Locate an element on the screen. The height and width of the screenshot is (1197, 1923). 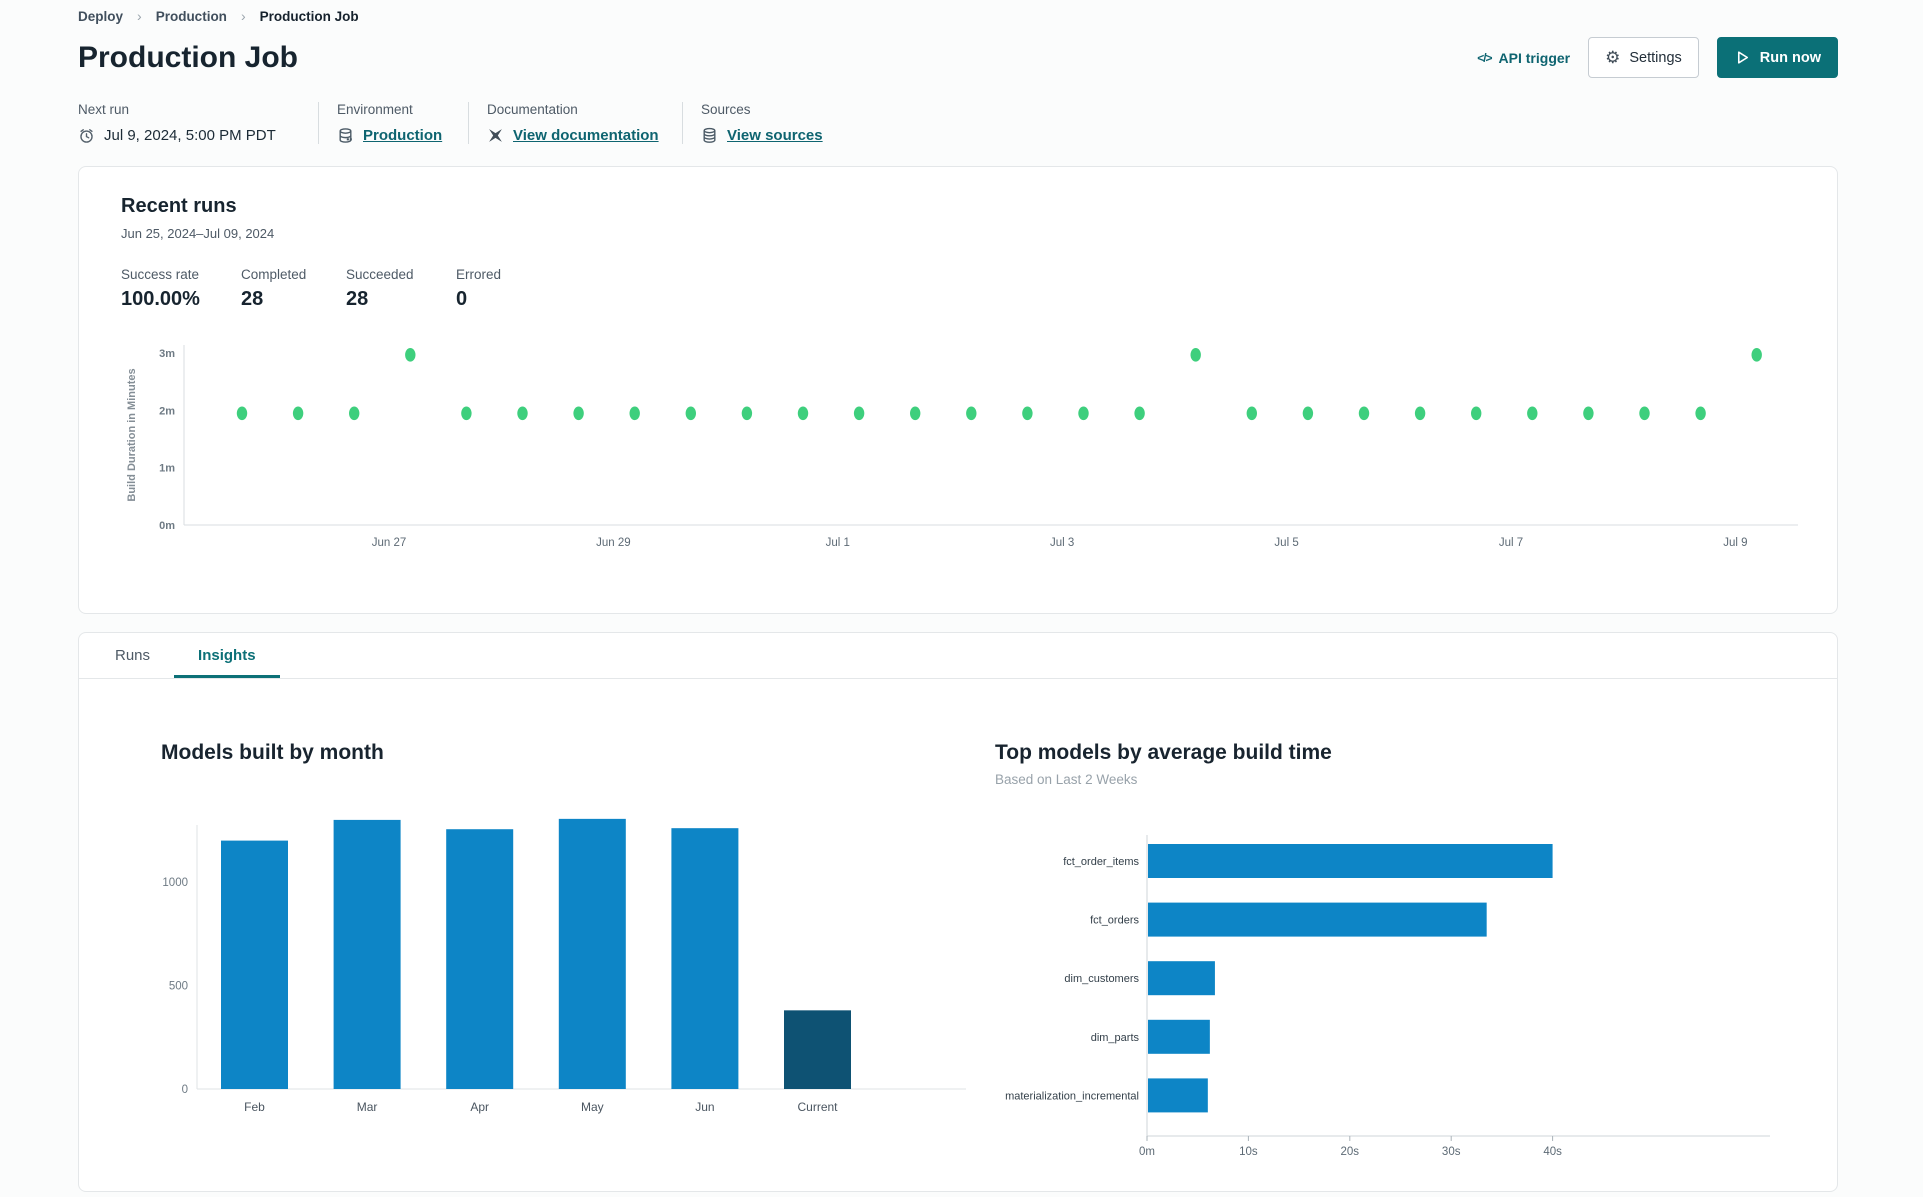
breadcrumb-production-job: Production Job is located at coordinates (309, 16).